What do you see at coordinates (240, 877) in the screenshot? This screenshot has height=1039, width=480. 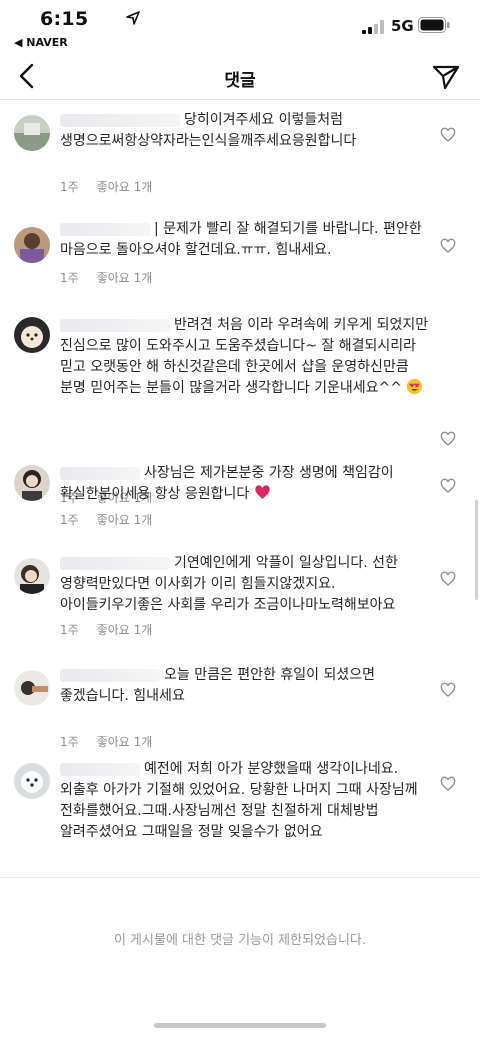 I see `divider` at bounding box center [240, 877].